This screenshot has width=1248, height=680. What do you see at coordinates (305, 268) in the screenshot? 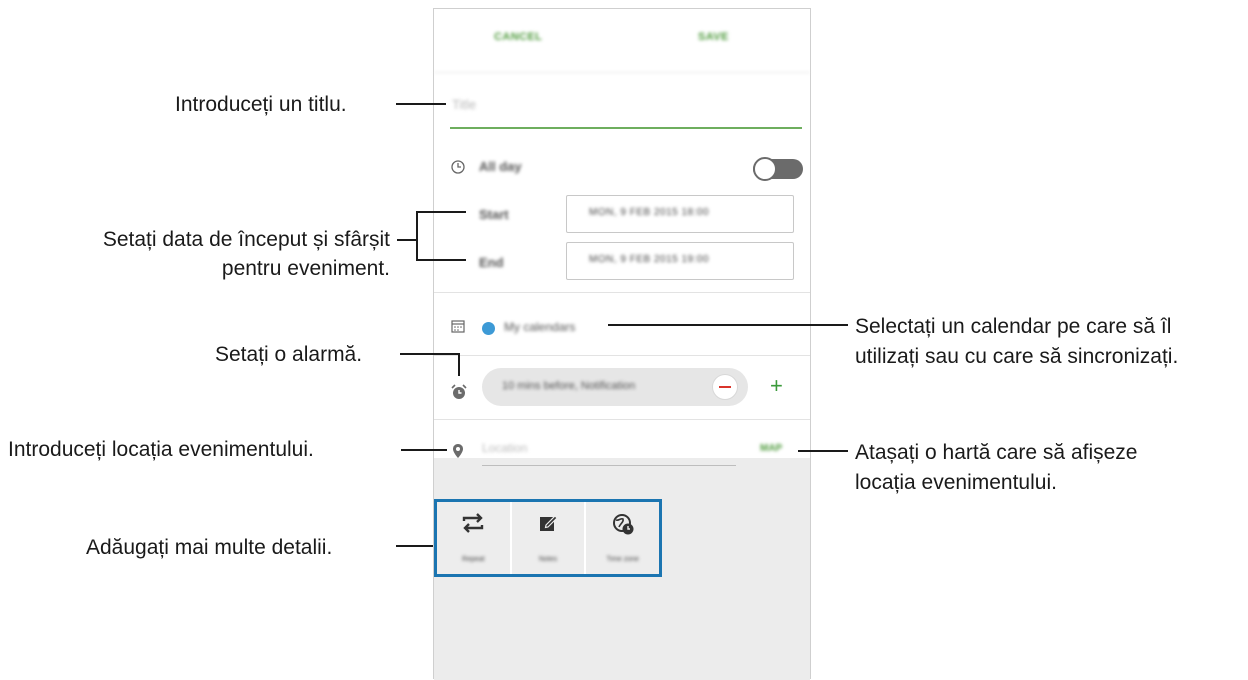
I see `annotation-dates-line2: pentru eveniment.` at bounding box center [305, 268].